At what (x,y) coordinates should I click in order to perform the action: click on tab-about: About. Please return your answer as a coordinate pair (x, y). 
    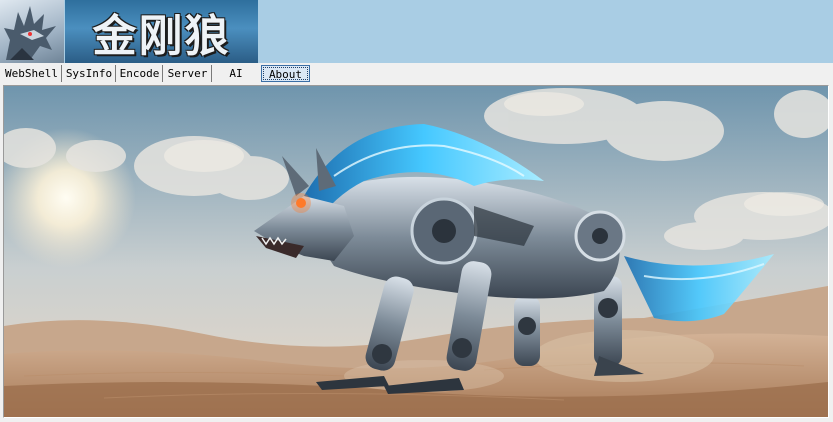
    Looking at the image, I should click on (285, 73).